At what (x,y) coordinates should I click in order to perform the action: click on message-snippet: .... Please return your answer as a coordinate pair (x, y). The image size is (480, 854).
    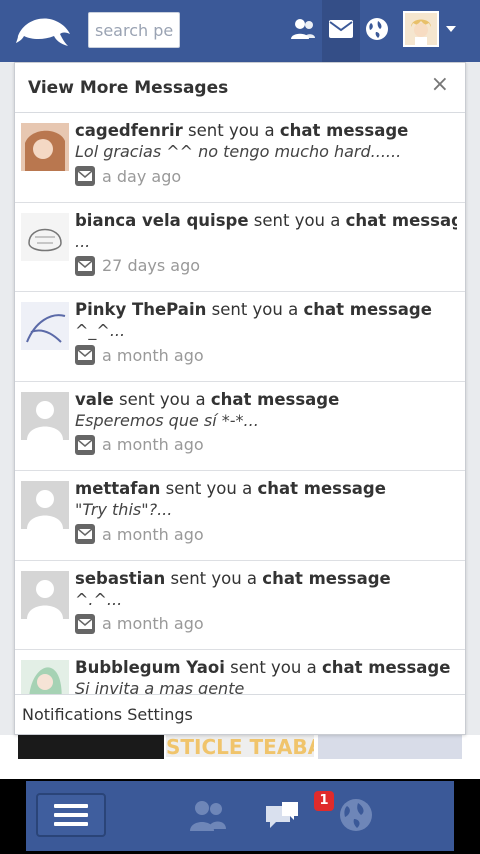
    Looking at the image, I should click on (83, 241).